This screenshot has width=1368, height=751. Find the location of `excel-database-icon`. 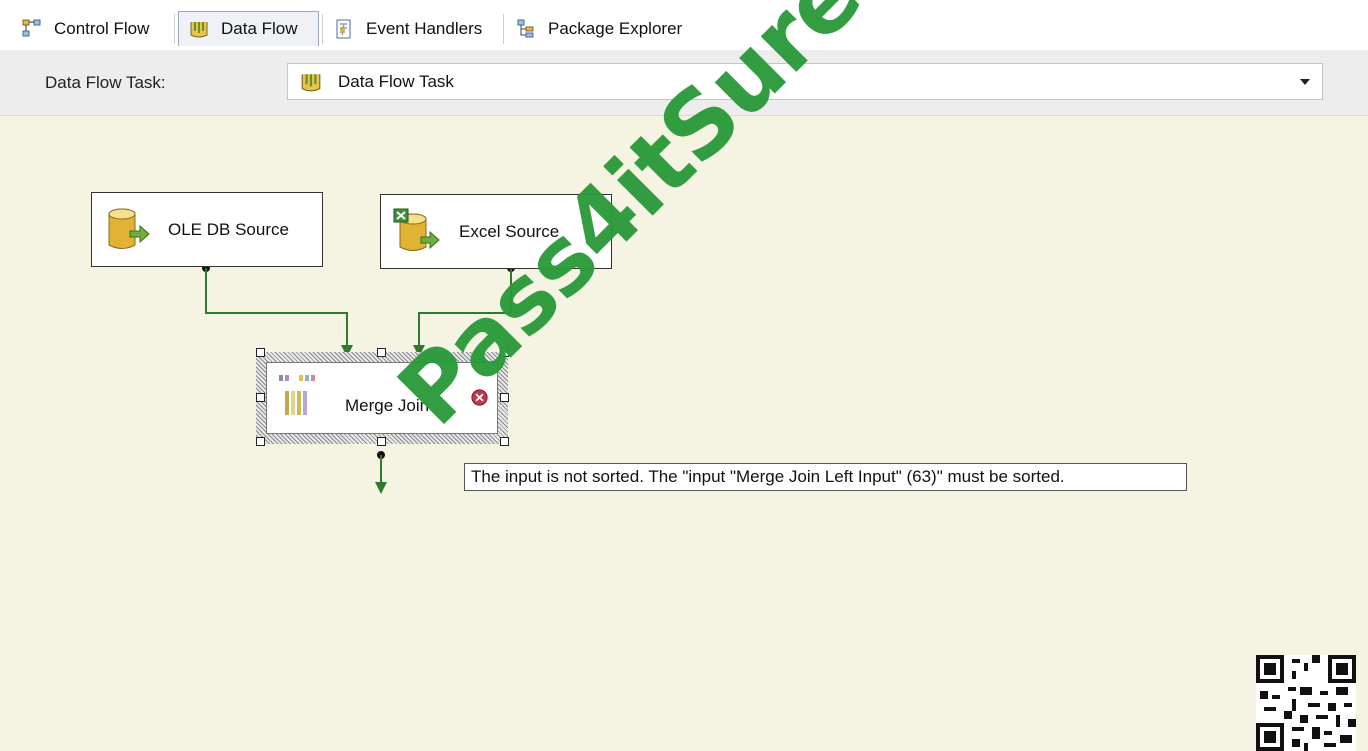

excel-database-icon is located at coordinates (416, 229).